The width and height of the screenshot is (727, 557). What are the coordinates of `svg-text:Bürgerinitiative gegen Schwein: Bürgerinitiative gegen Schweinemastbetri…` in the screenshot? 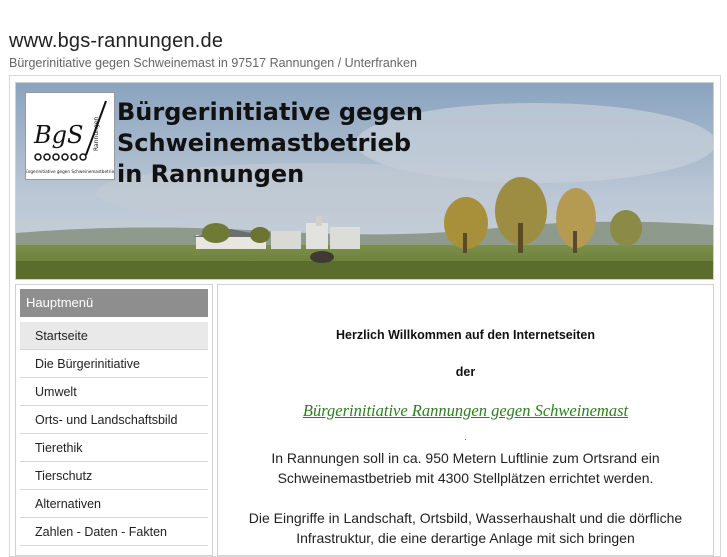 It's located at (70, 171).